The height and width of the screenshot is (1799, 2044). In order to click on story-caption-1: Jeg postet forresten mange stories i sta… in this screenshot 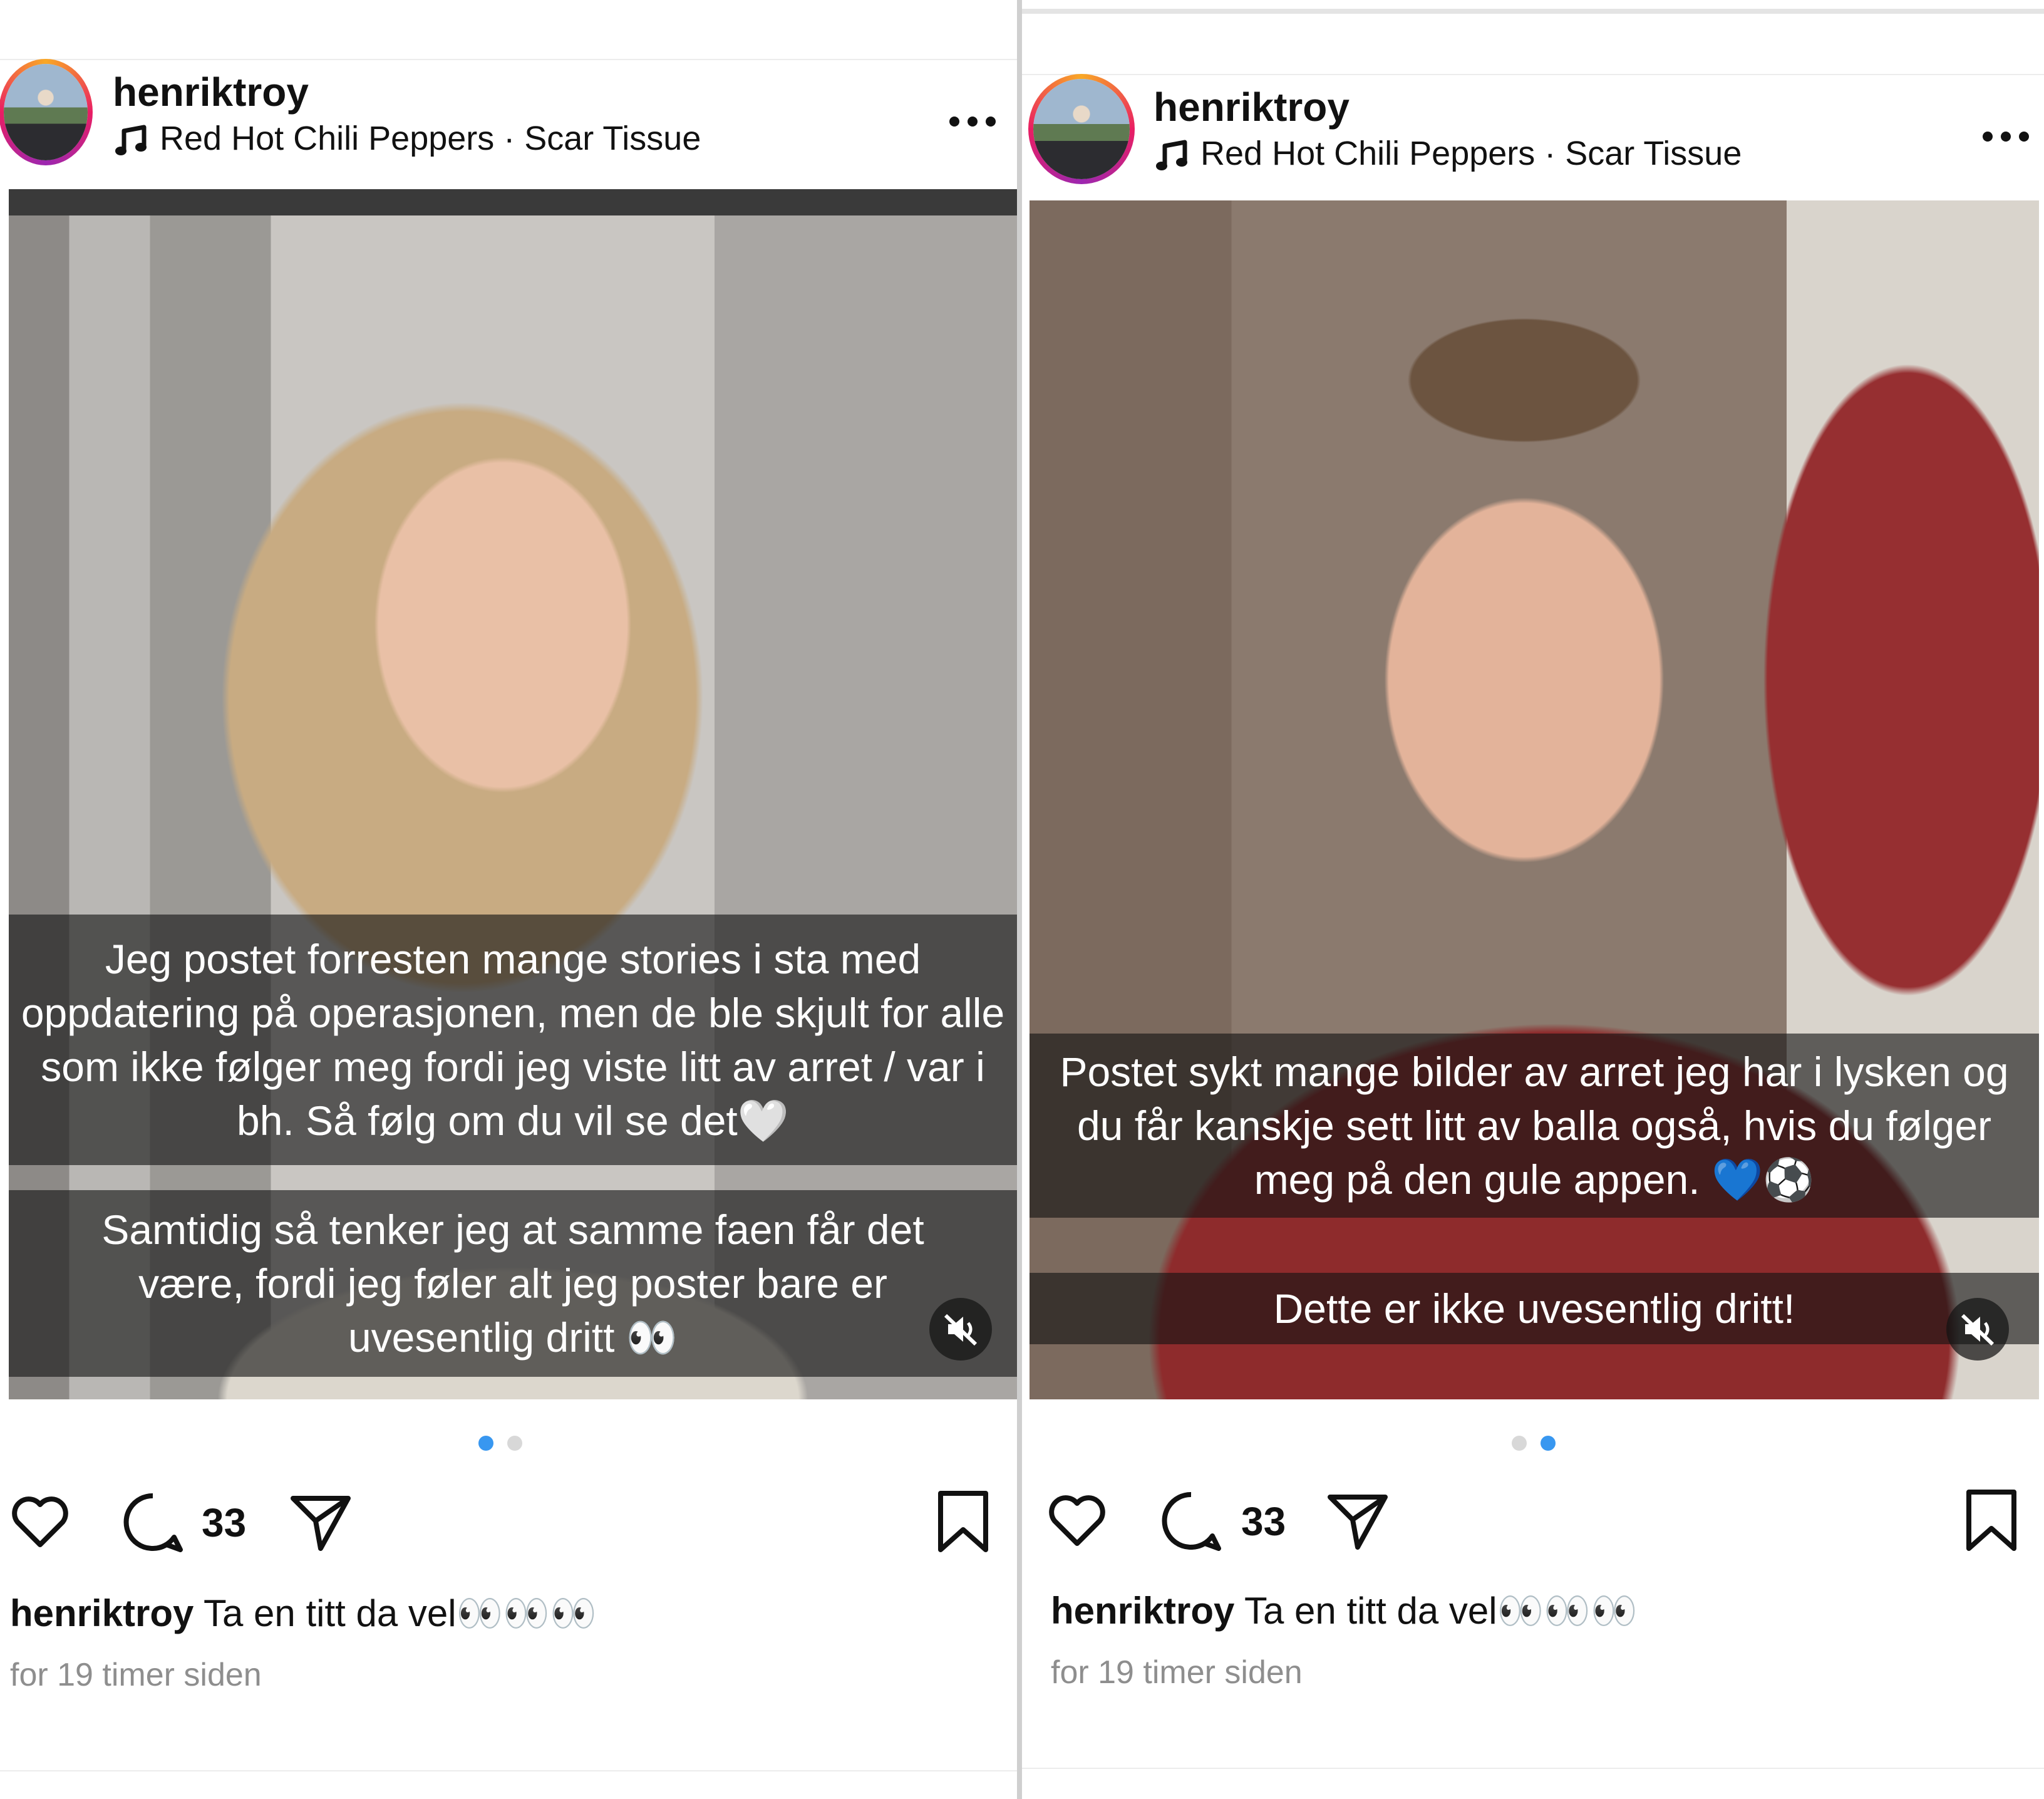, I will do `click(513, 1040)`.